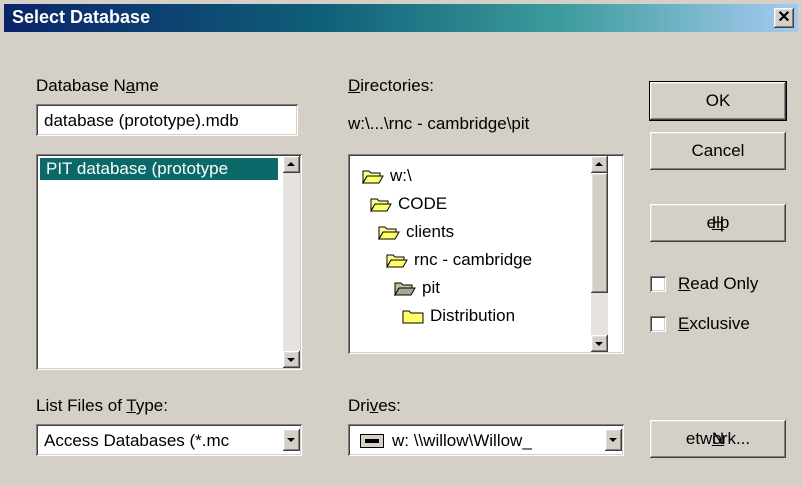  What do you see at coordinates (374, 405) in the screenshot?
I see `drives-label: Drives:` at bounding box center [374, 405].